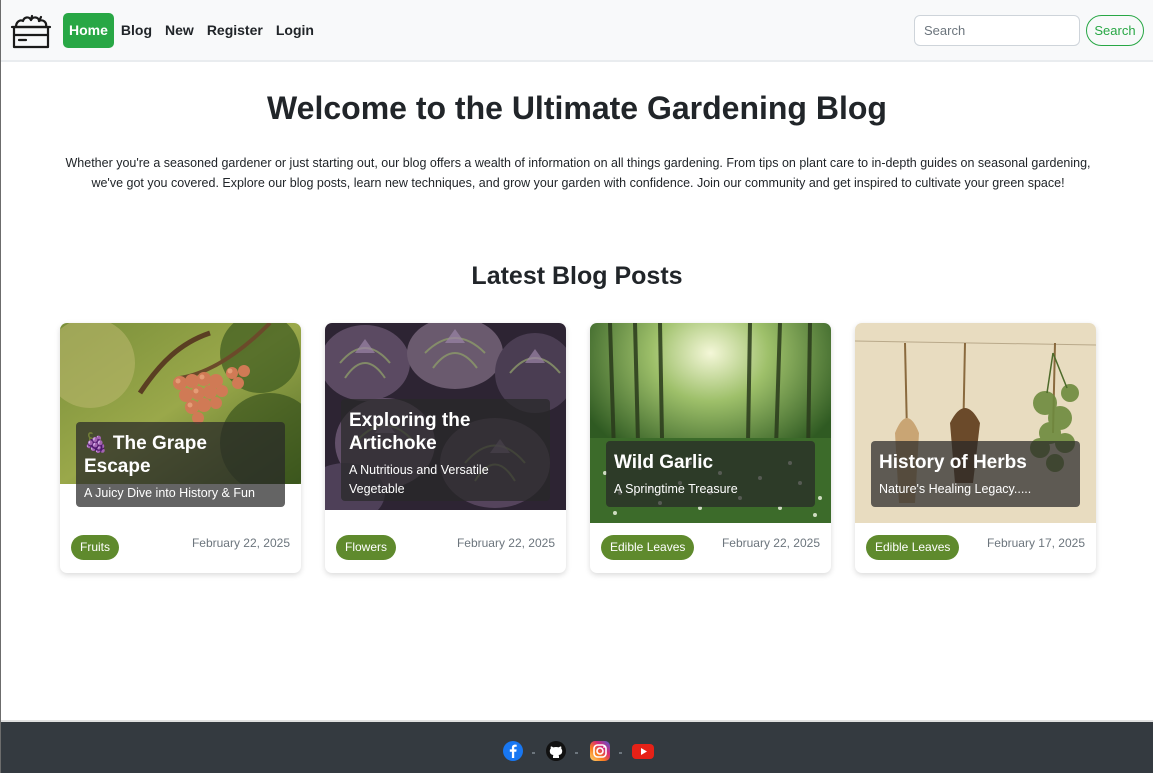 Image resolution: width=1153 pixels, height=773 pixels. I want to click on card-overlay: Wild Garlic A Springtime Treasure, so click(710, 474).